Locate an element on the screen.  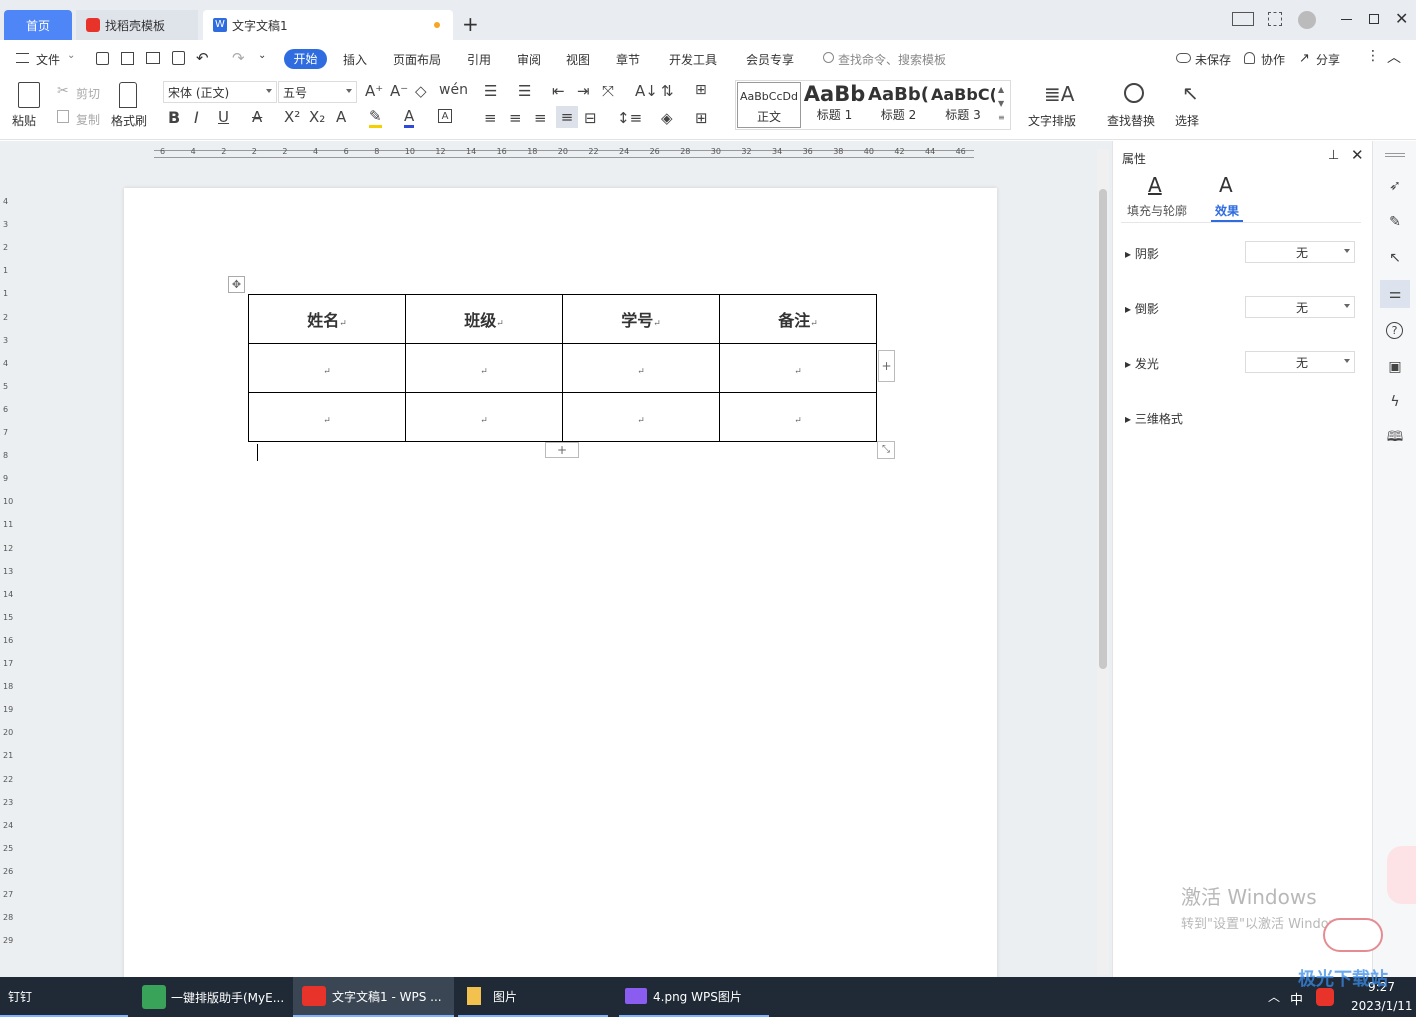
text-direction-icon: A↓ is located at coordinates (646, 91).